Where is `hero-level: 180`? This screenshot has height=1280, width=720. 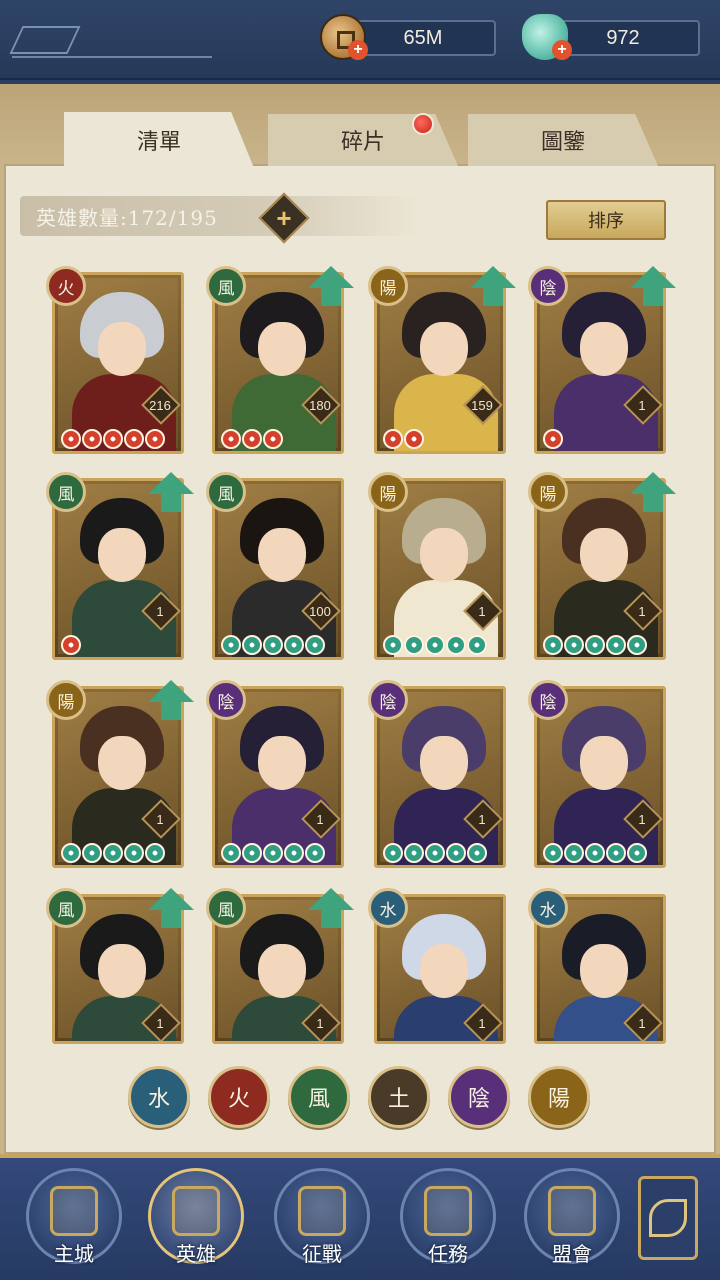 hero-level: 180 is located at coordinates (320, 405).